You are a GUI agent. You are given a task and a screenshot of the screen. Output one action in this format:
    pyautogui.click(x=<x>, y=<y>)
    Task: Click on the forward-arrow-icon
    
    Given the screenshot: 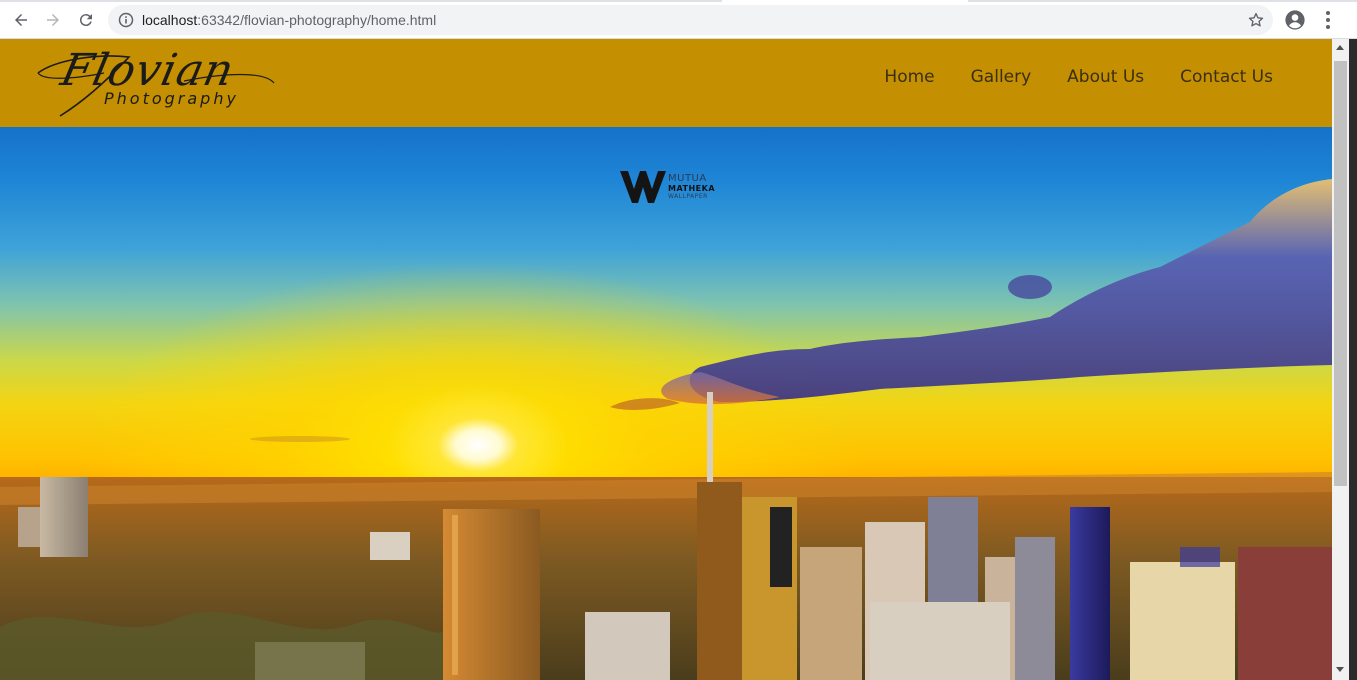 What is the action you would take?
    pyautogui.click(x=53, y=20)
    